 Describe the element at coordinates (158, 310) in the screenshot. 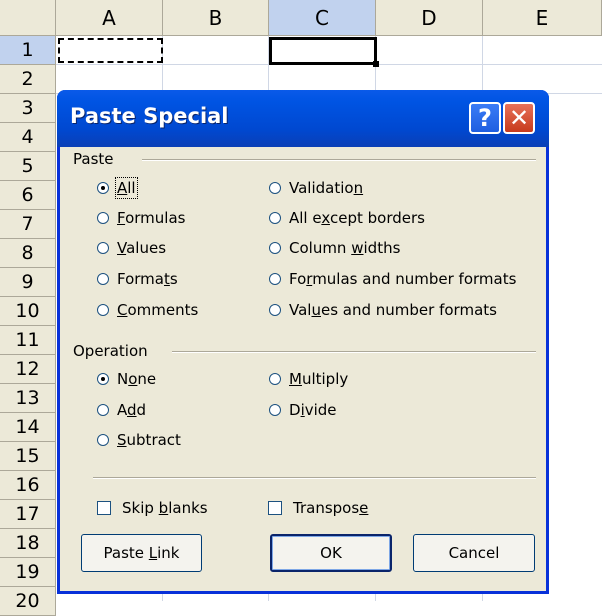

I see `radio-label: Comments` at that location.